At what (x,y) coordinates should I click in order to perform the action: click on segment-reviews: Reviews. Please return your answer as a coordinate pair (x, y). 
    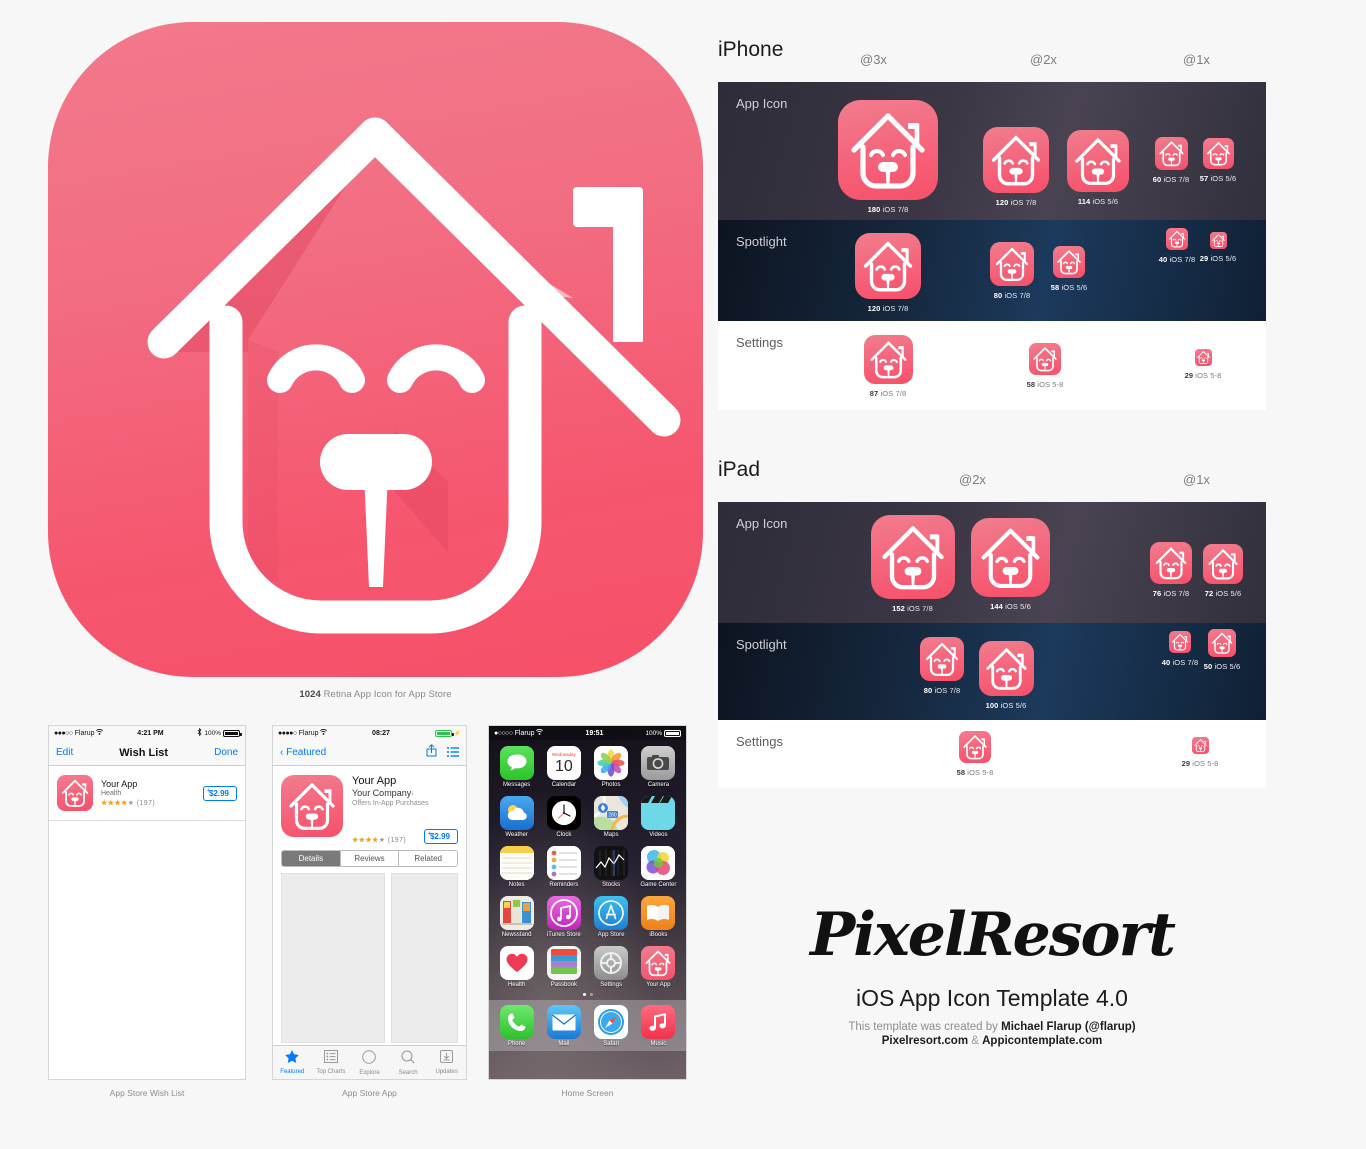
    Looking at the image, I should click on (369, 858).